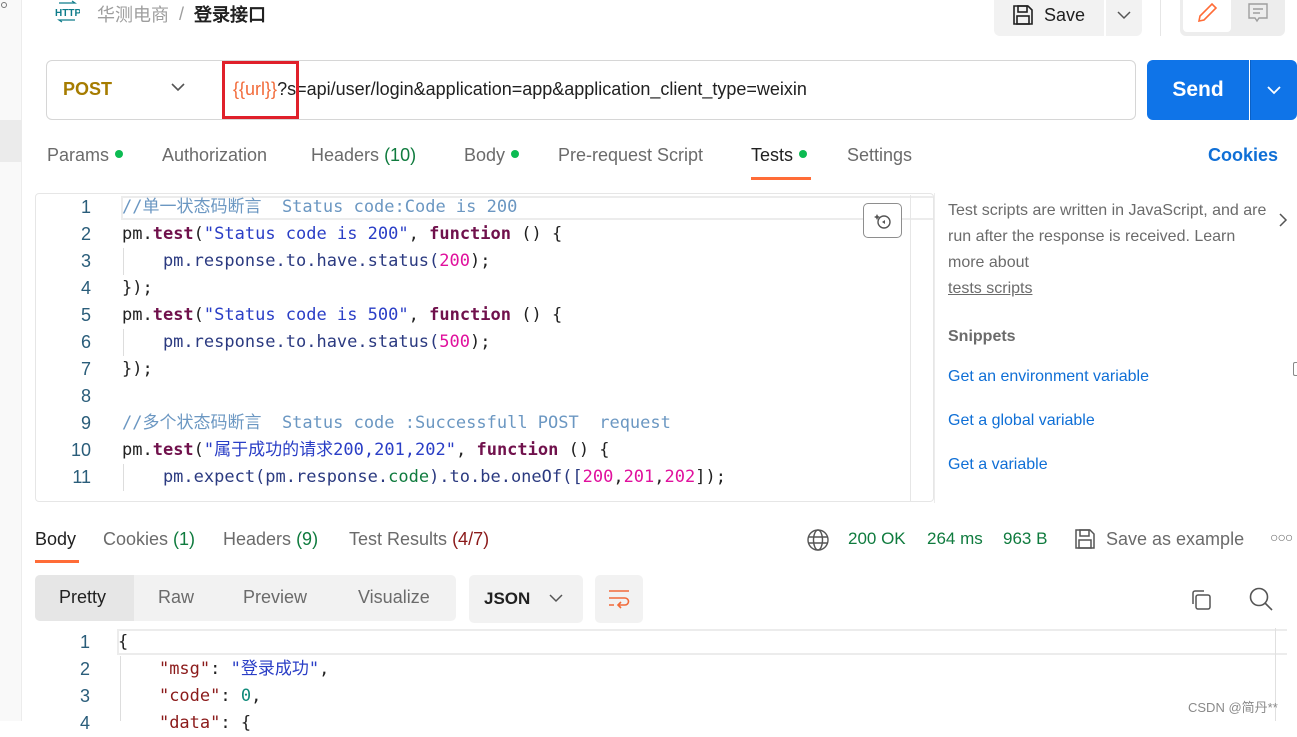 The image size is (1297, 737). I want to click on line-number: 8, so click(85, 396).